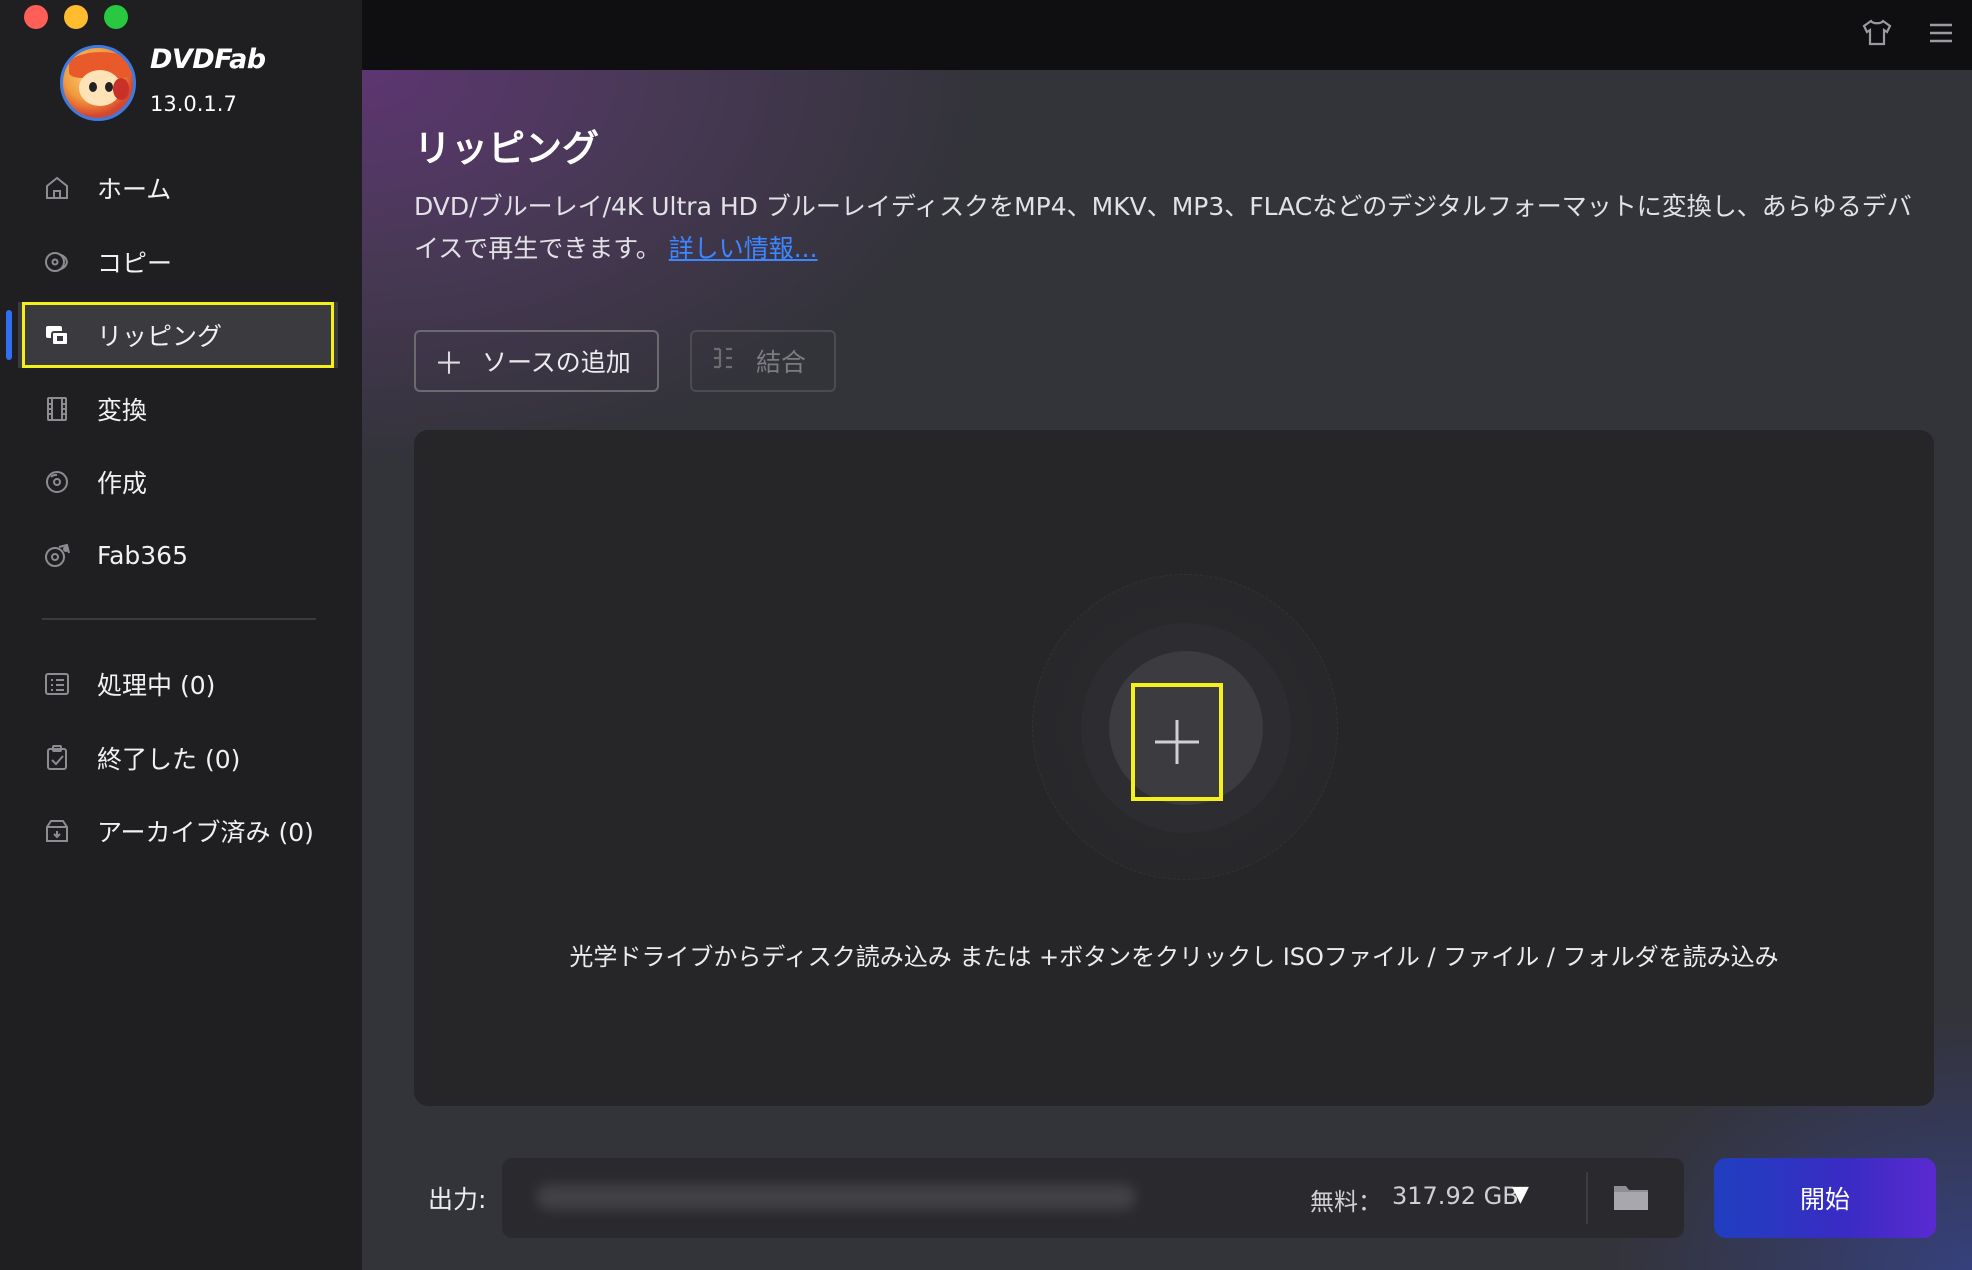  I want to click on plus-icon: ＋, so click(449, 364).